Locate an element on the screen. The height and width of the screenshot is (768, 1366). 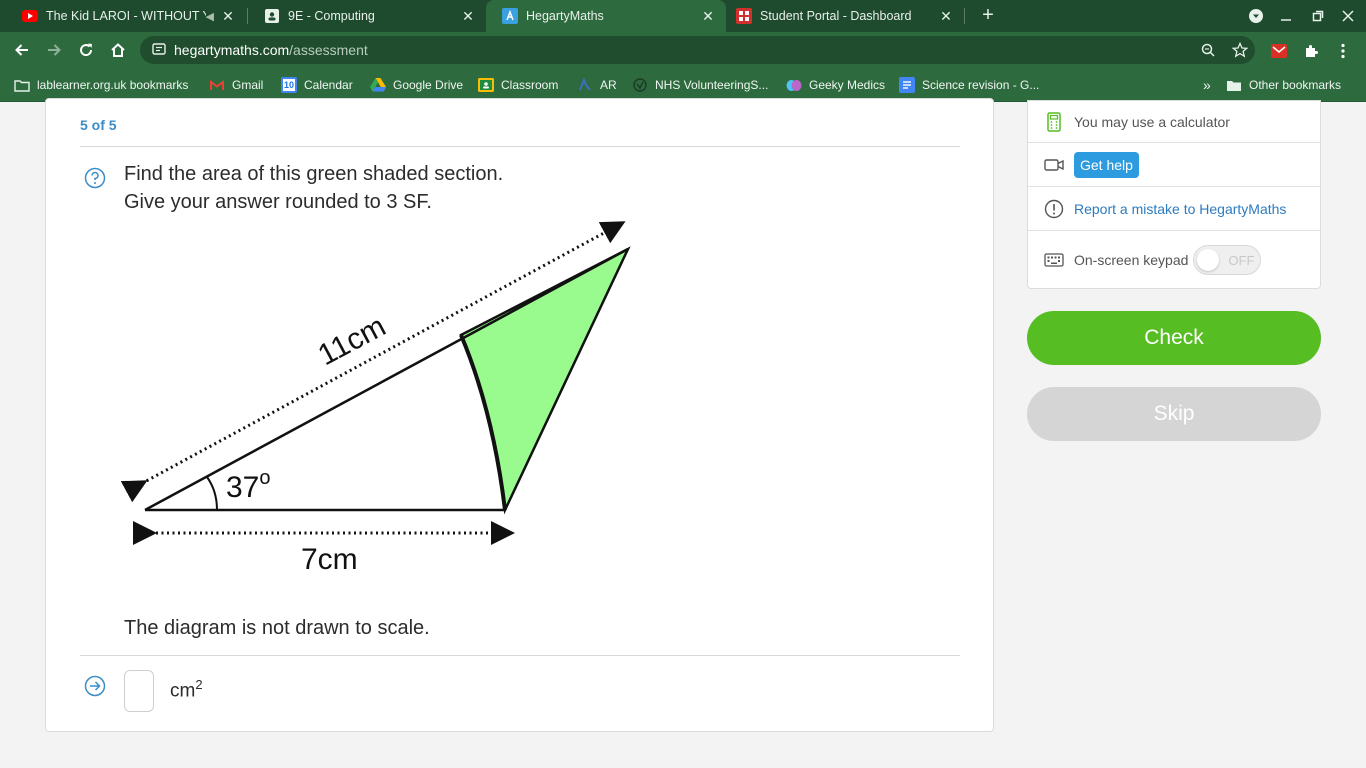
forward-icon is located at coordinates (54, 50).